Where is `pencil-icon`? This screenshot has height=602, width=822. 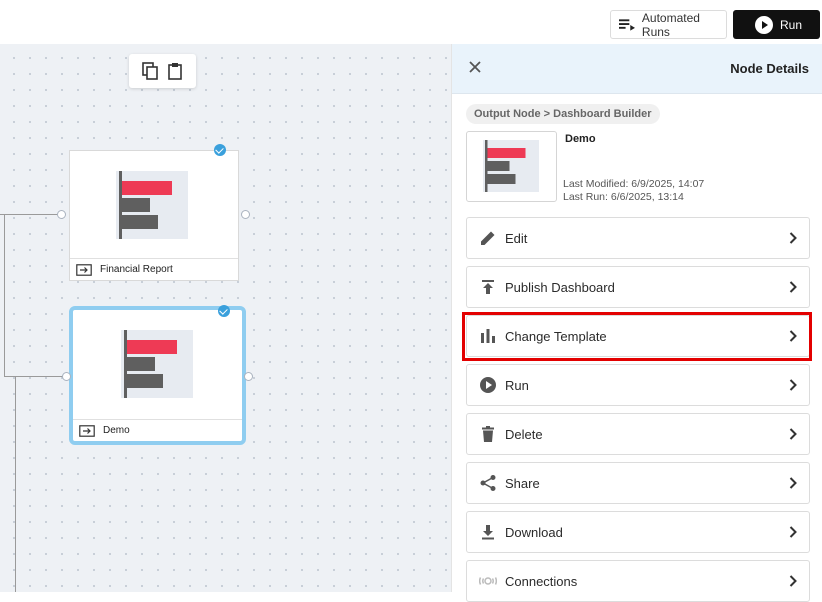
pencil-icon is located at coordinates (488, 238).